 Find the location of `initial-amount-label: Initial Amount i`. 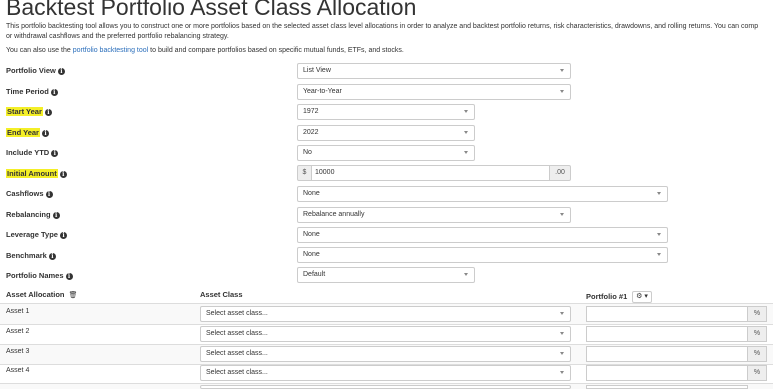

initial-amount-label: Initial Amount i is located at coordinates (36, 174).